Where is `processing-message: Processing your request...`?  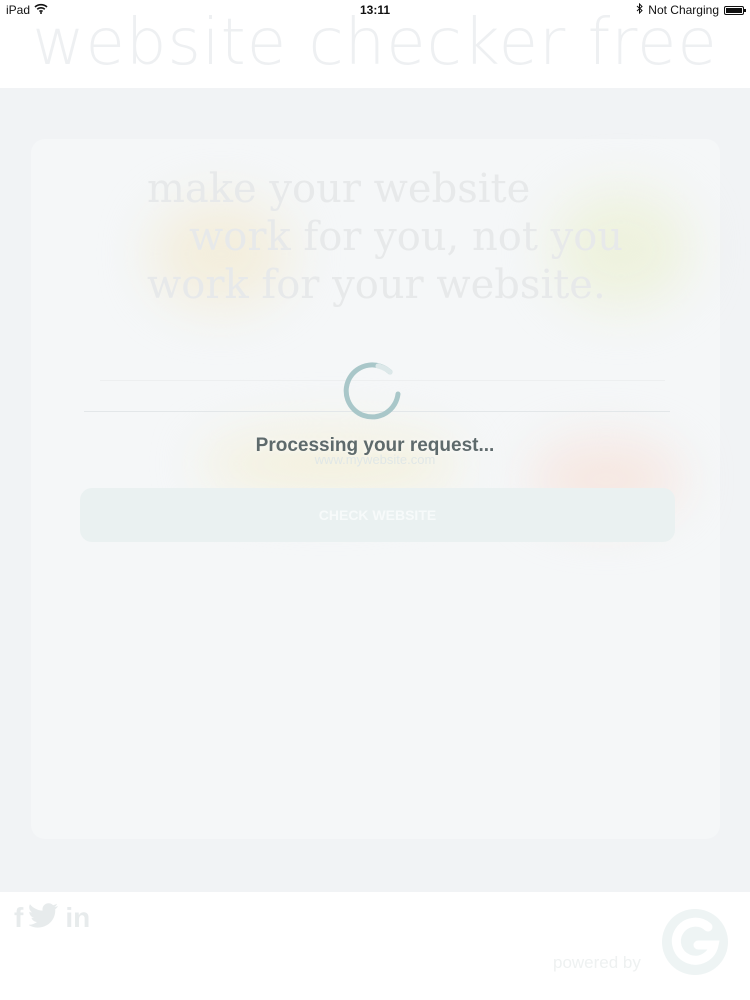
processing-message: Processing your request... is located at coordinates (375, 445).